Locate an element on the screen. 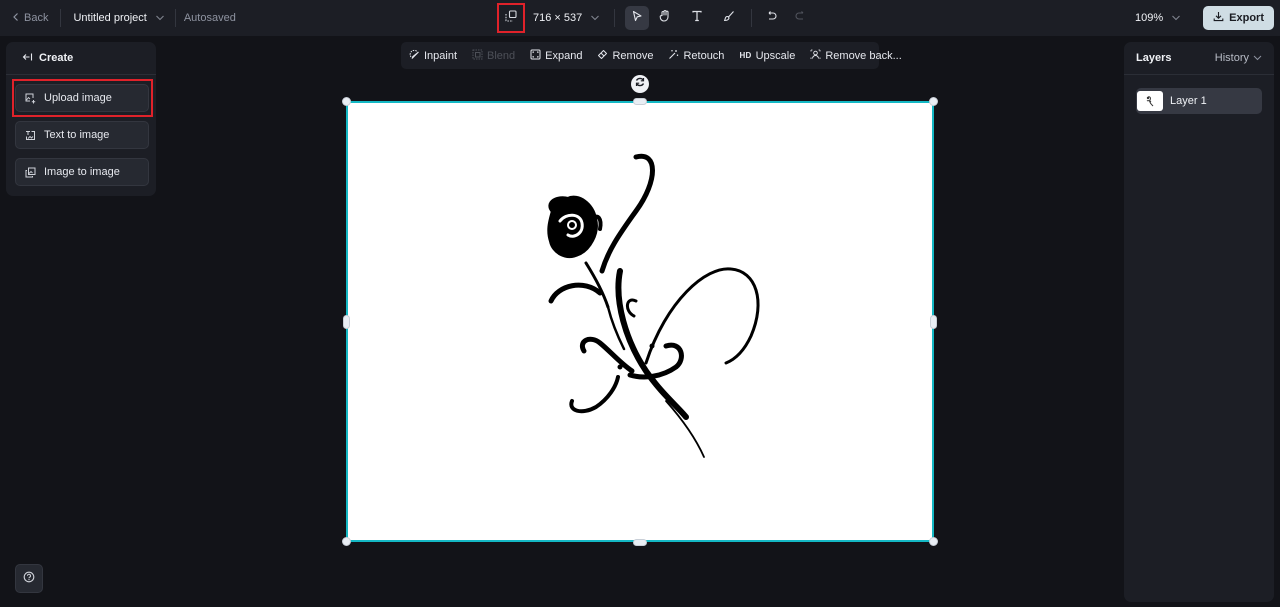 Image resolution: width=1280 pixels, height=607 pixels. project-title-dropdown: Untitled project is located at coordinates (118, 18).